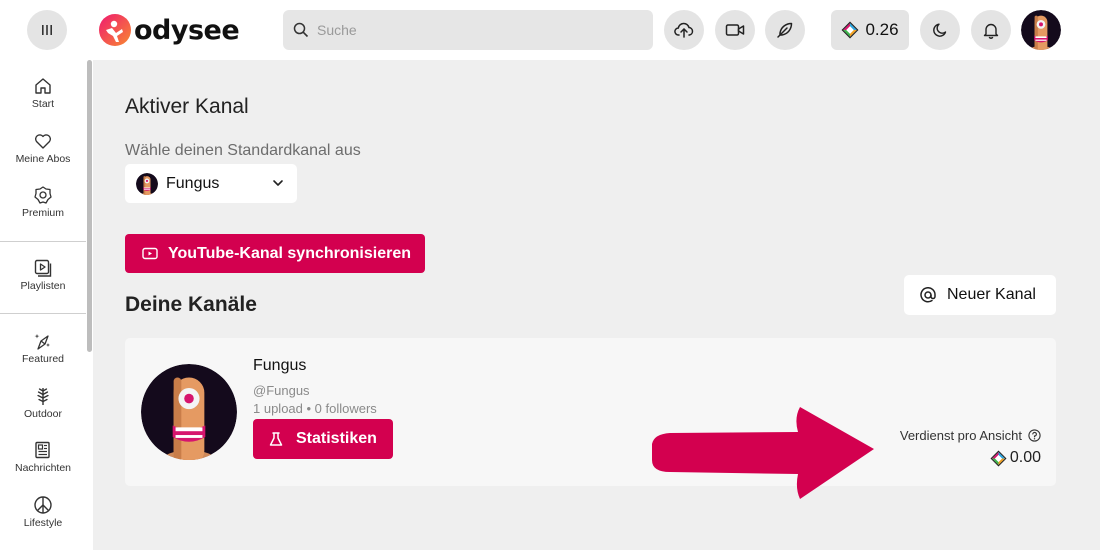  Describe the element at coordinates (276, 439) in the screenshot. I see `flask-icon` at that location.